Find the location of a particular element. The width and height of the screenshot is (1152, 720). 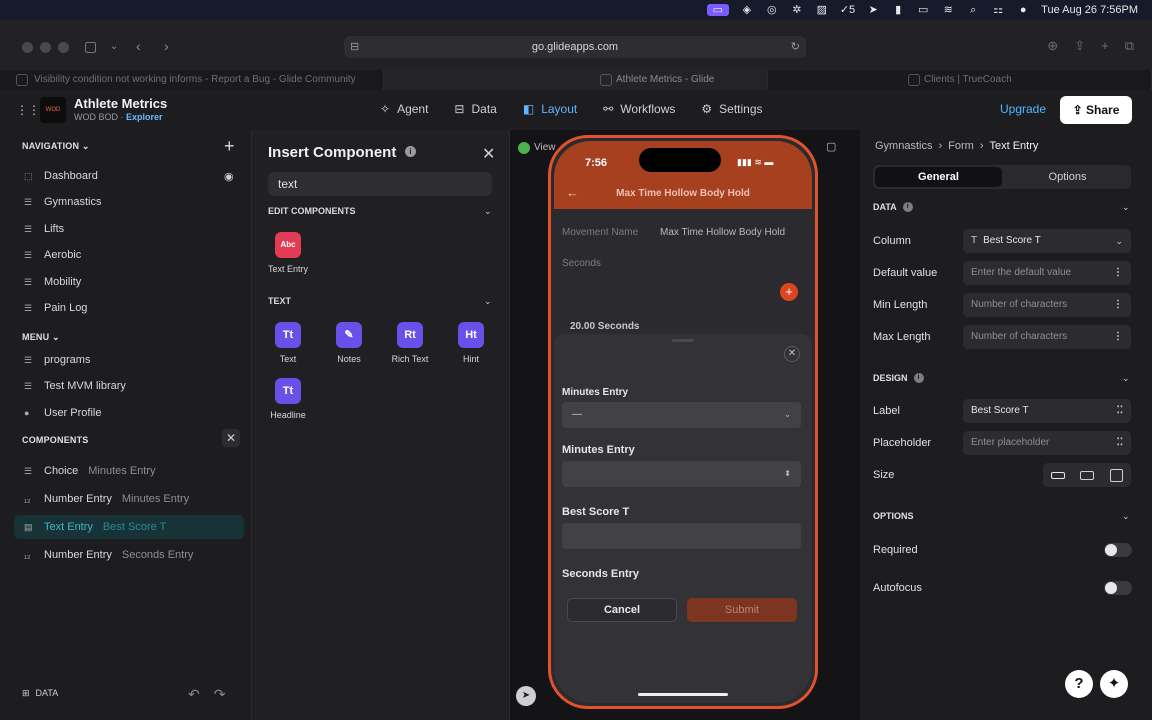

required-toggle is located at coordinates (1118, 550).